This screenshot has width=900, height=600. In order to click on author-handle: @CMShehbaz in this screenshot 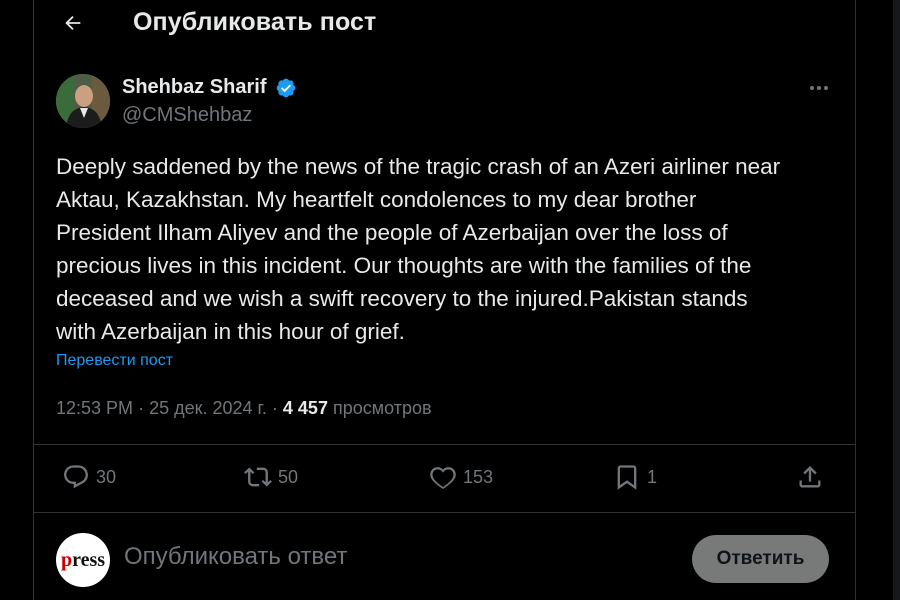, I will do `click(187, 115)`.